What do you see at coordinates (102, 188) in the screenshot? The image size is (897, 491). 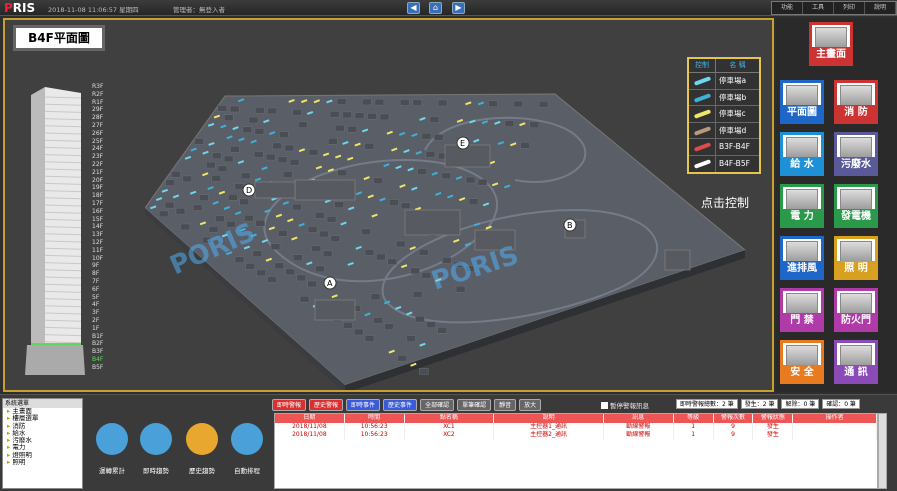 I see `floor-item: 19F` at bounding box center [102, 188].